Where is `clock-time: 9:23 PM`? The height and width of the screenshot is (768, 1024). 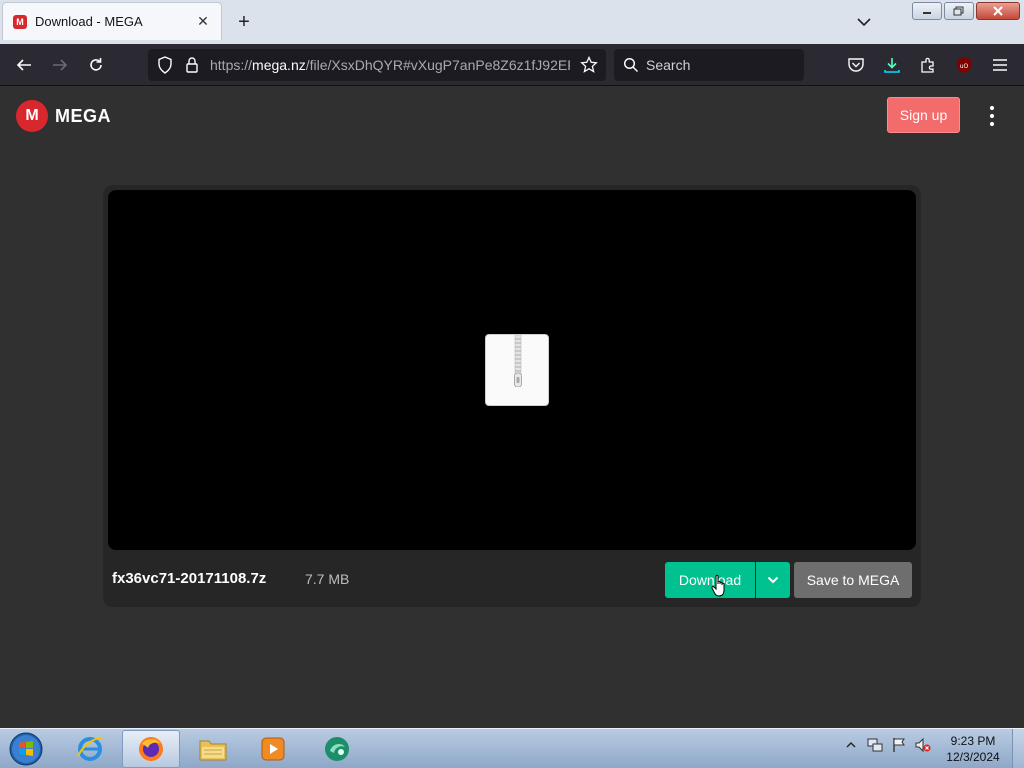 clock-time: 9:23 PM is located at coordinates (973, 741).